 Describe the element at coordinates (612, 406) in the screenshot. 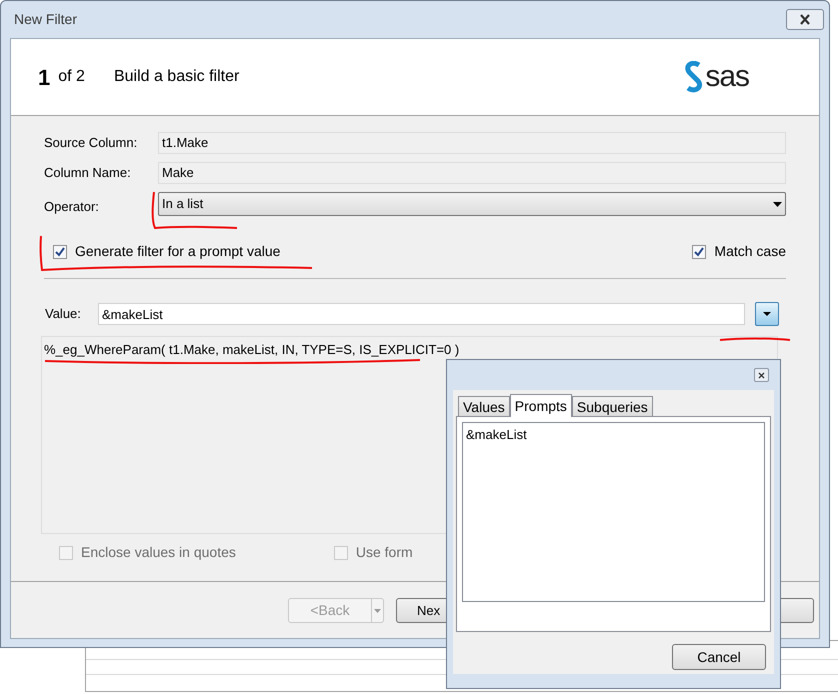

I see `tab: Subqueries` at that location.